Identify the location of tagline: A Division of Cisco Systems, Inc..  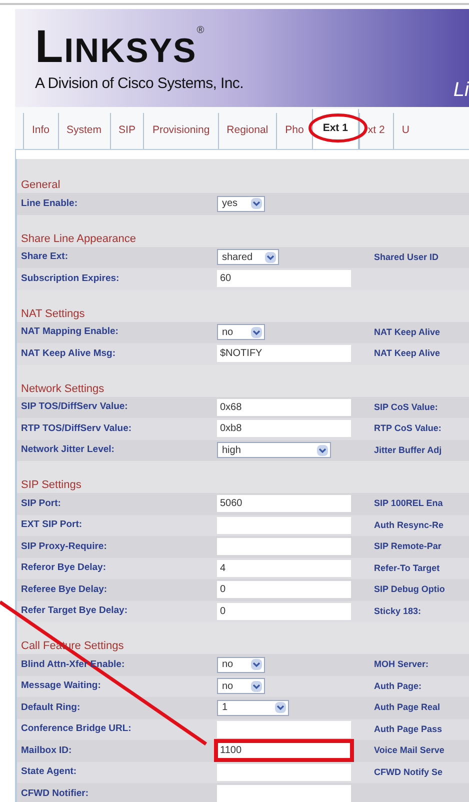
(139, 84).